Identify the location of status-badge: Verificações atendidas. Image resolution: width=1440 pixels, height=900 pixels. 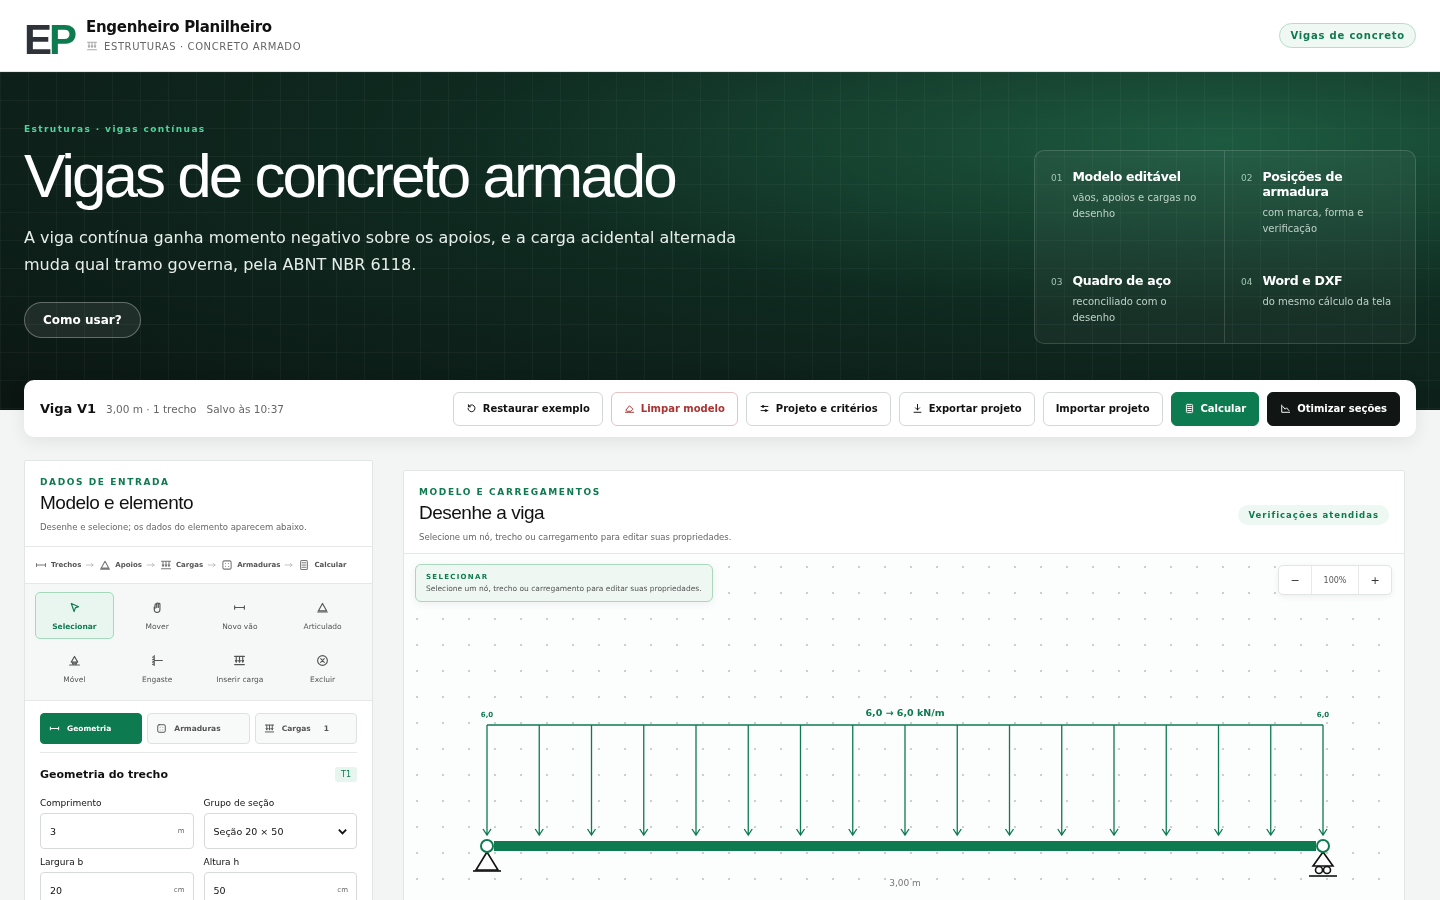
(1313, 514).